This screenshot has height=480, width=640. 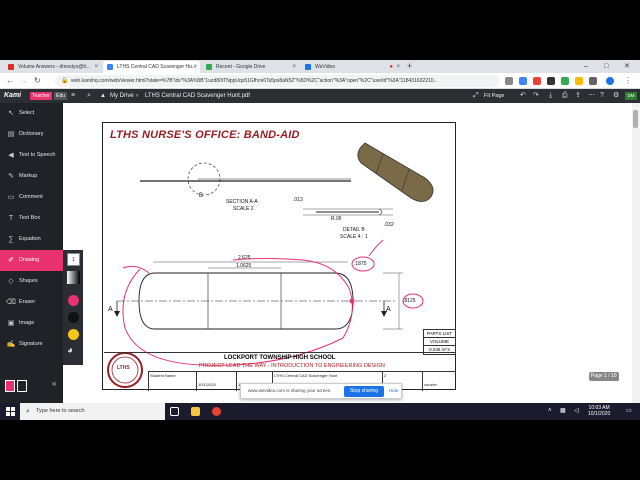 I want to click on tab-google-drive: Recent - Google Drive ×, so click(x=250, y=67).